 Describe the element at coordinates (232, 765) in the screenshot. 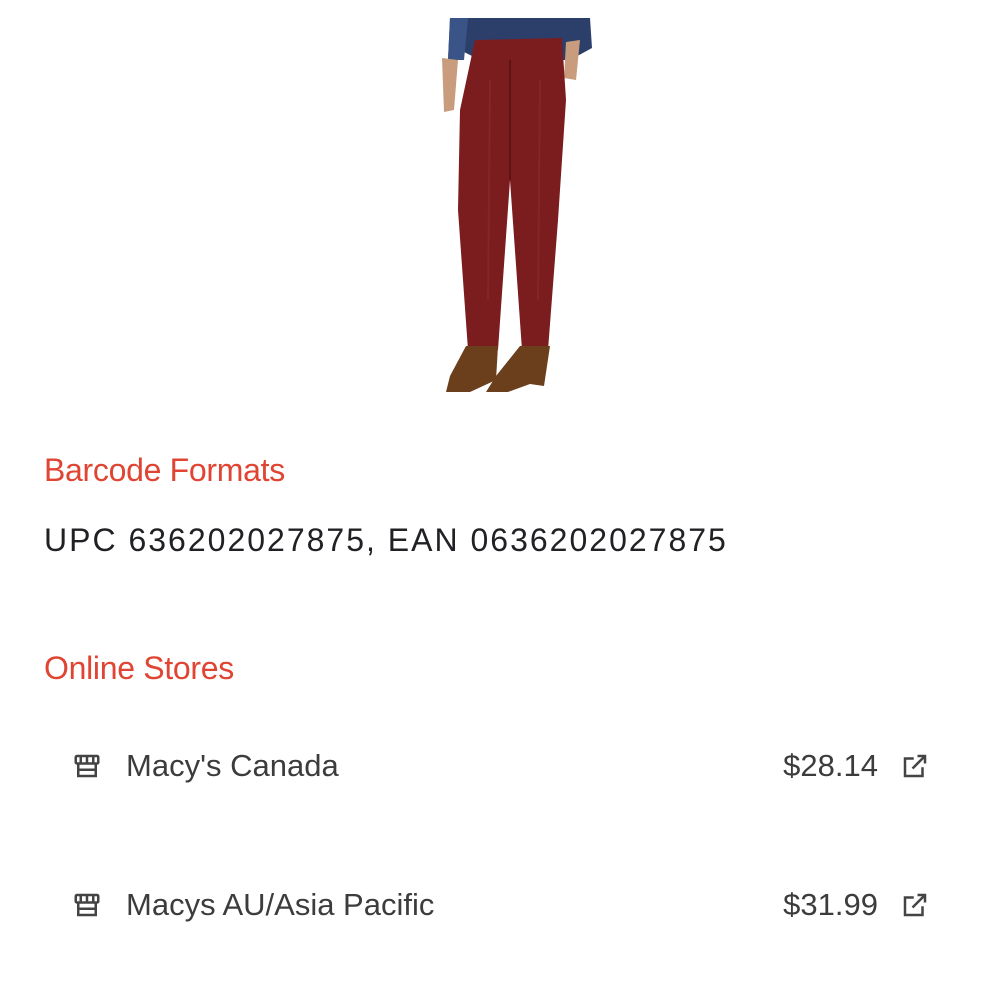

I see `store-name: Macy's Canada` at that location.